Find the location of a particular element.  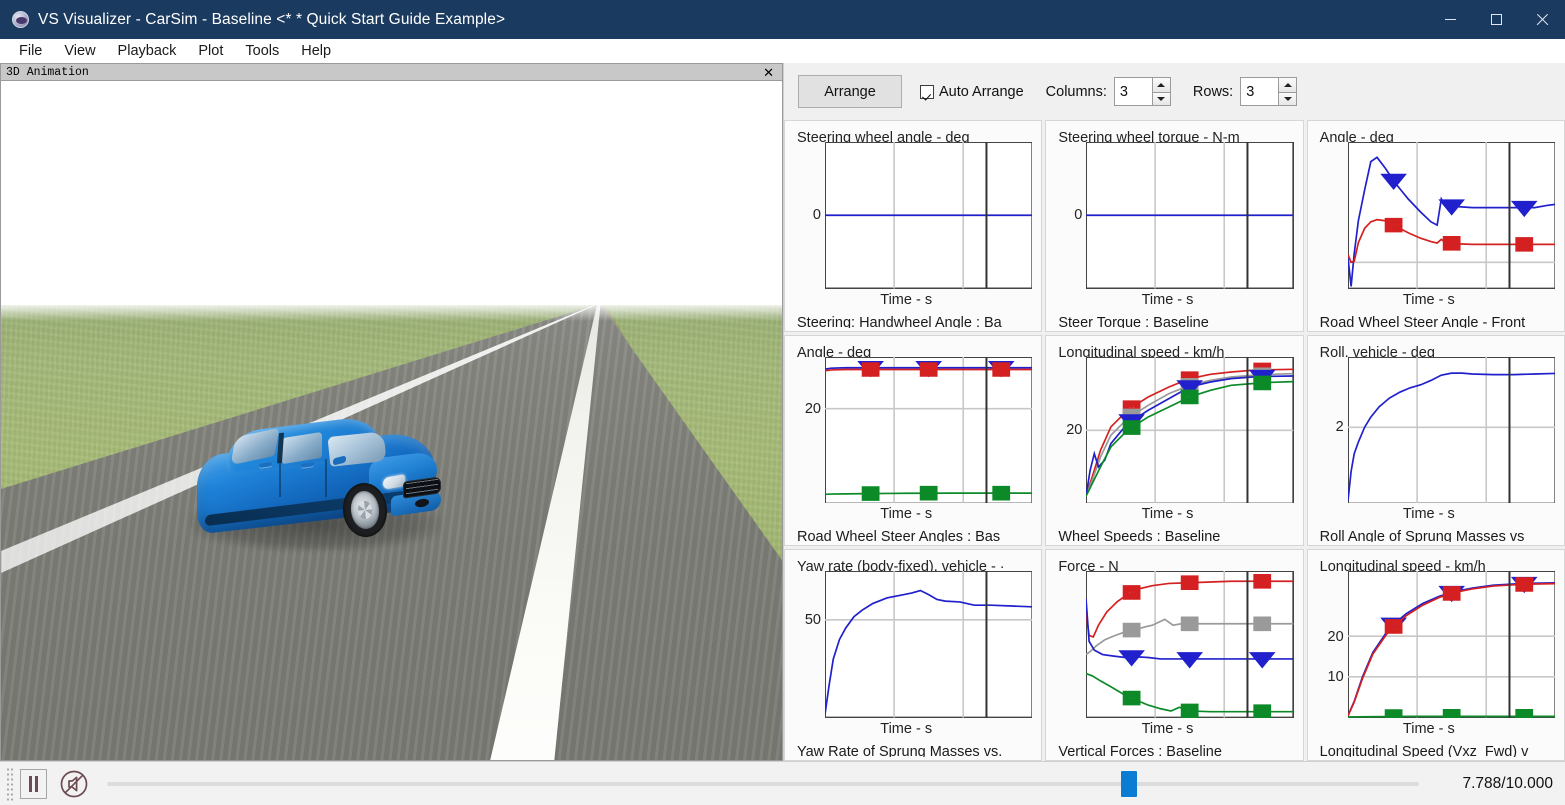

menu-view: View is located at coordinates (79, 51).